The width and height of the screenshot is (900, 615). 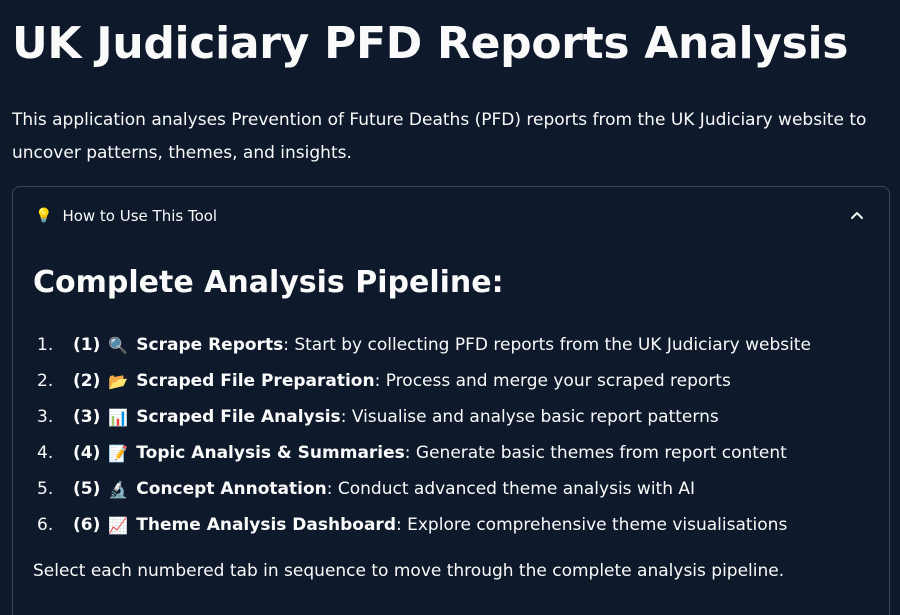 I want to click on step-name: Scraped File Analysis, so click(x=238, y=417).